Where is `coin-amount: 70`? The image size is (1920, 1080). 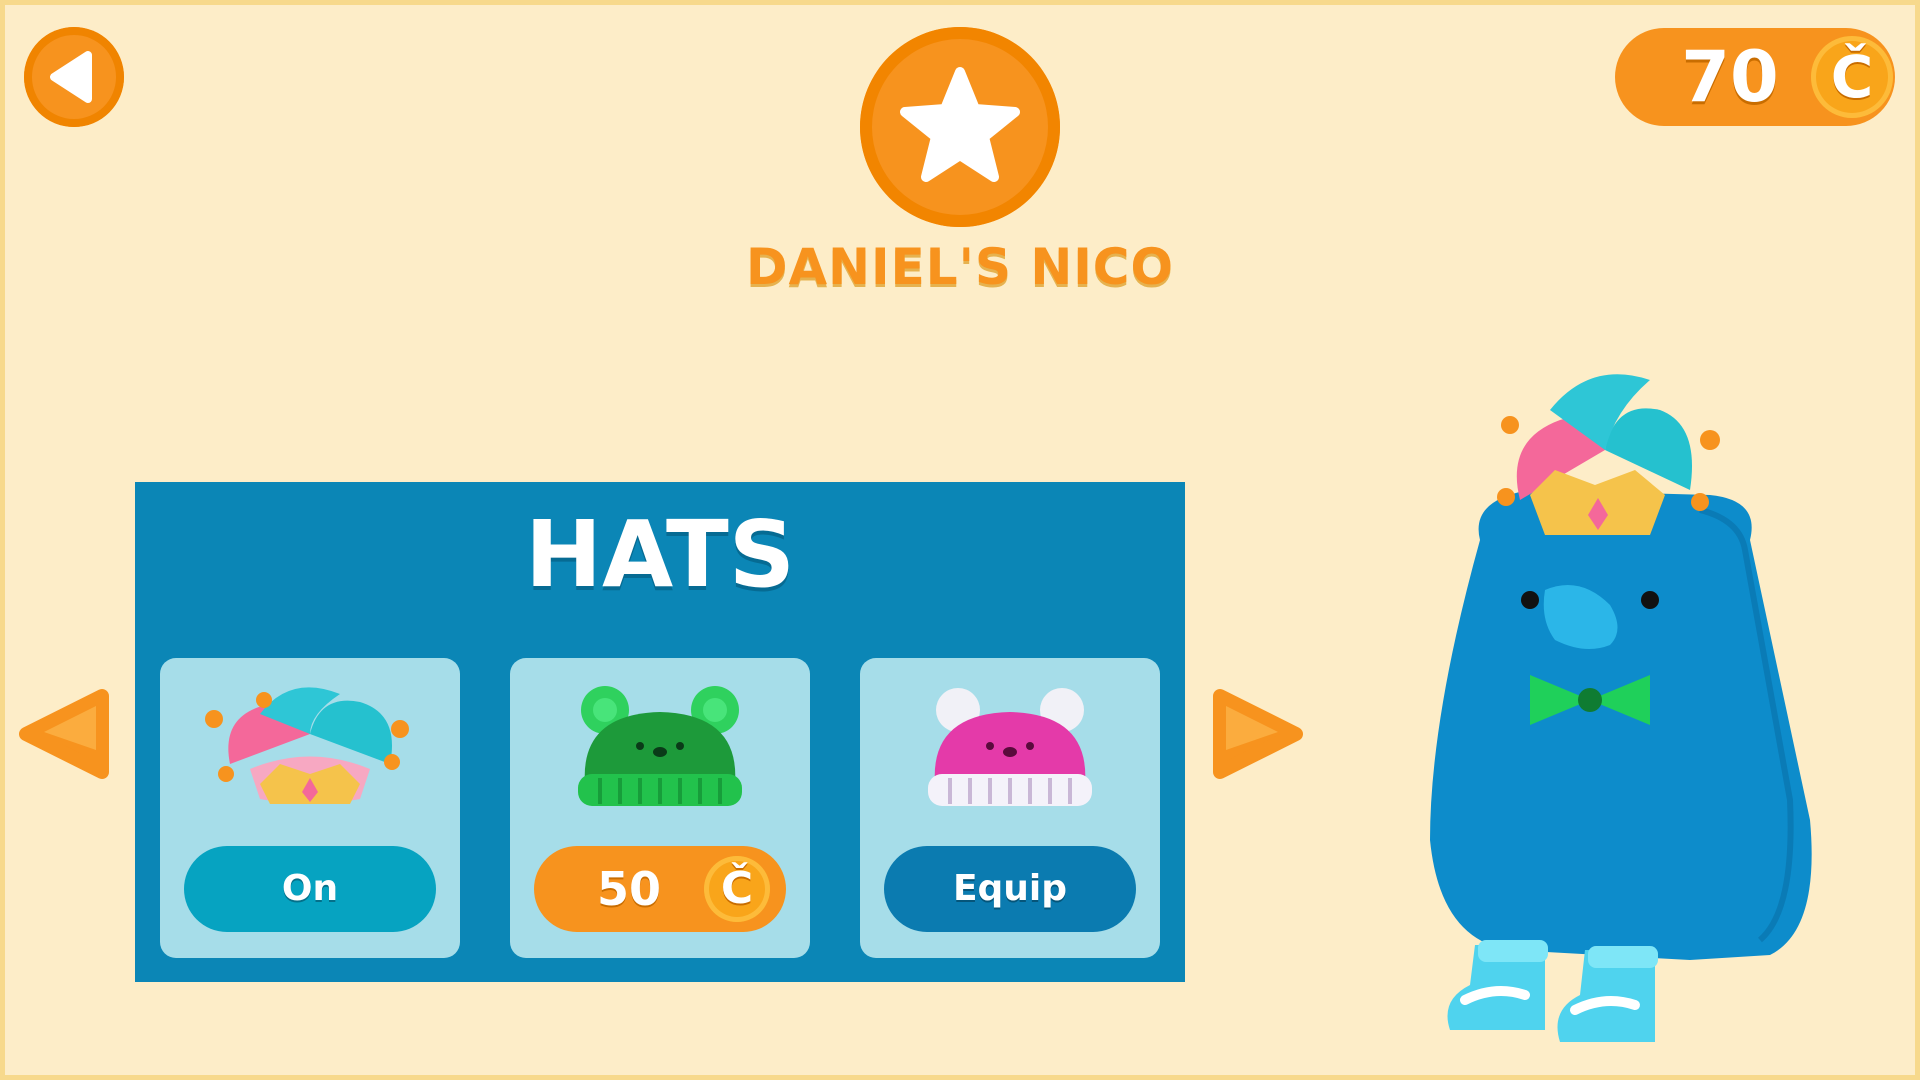 coin-amount: 70 is located at coordinates (1730, 77).